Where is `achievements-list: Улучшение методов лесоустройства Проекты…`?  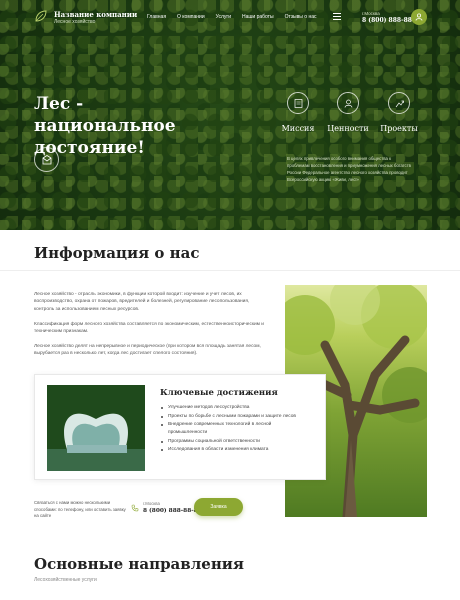
achievements-list: Улучшение методов лесоустройства Проекты… is located at coordinates (235, 429).